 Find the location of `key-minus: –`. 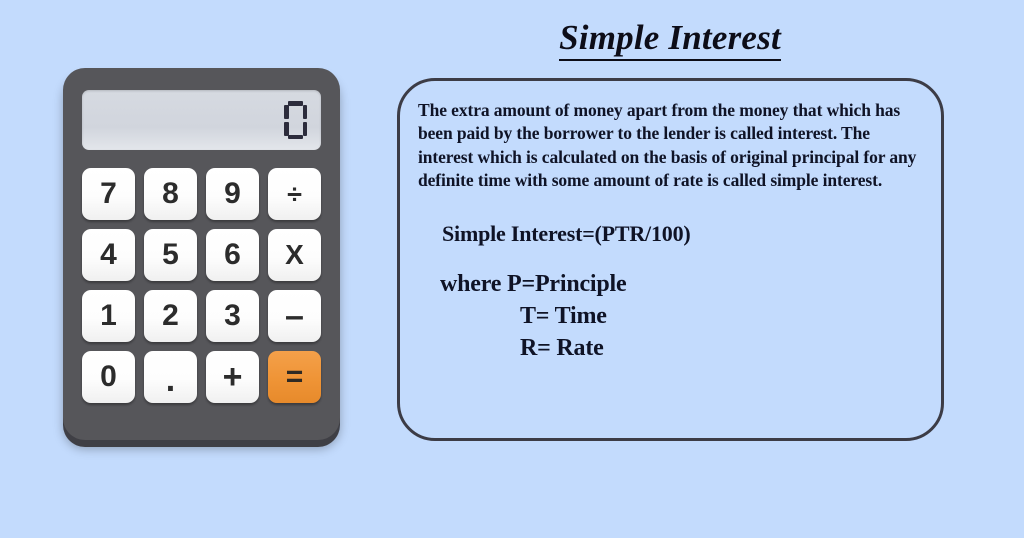

key-minus: – is located at coordinates (294, 316).